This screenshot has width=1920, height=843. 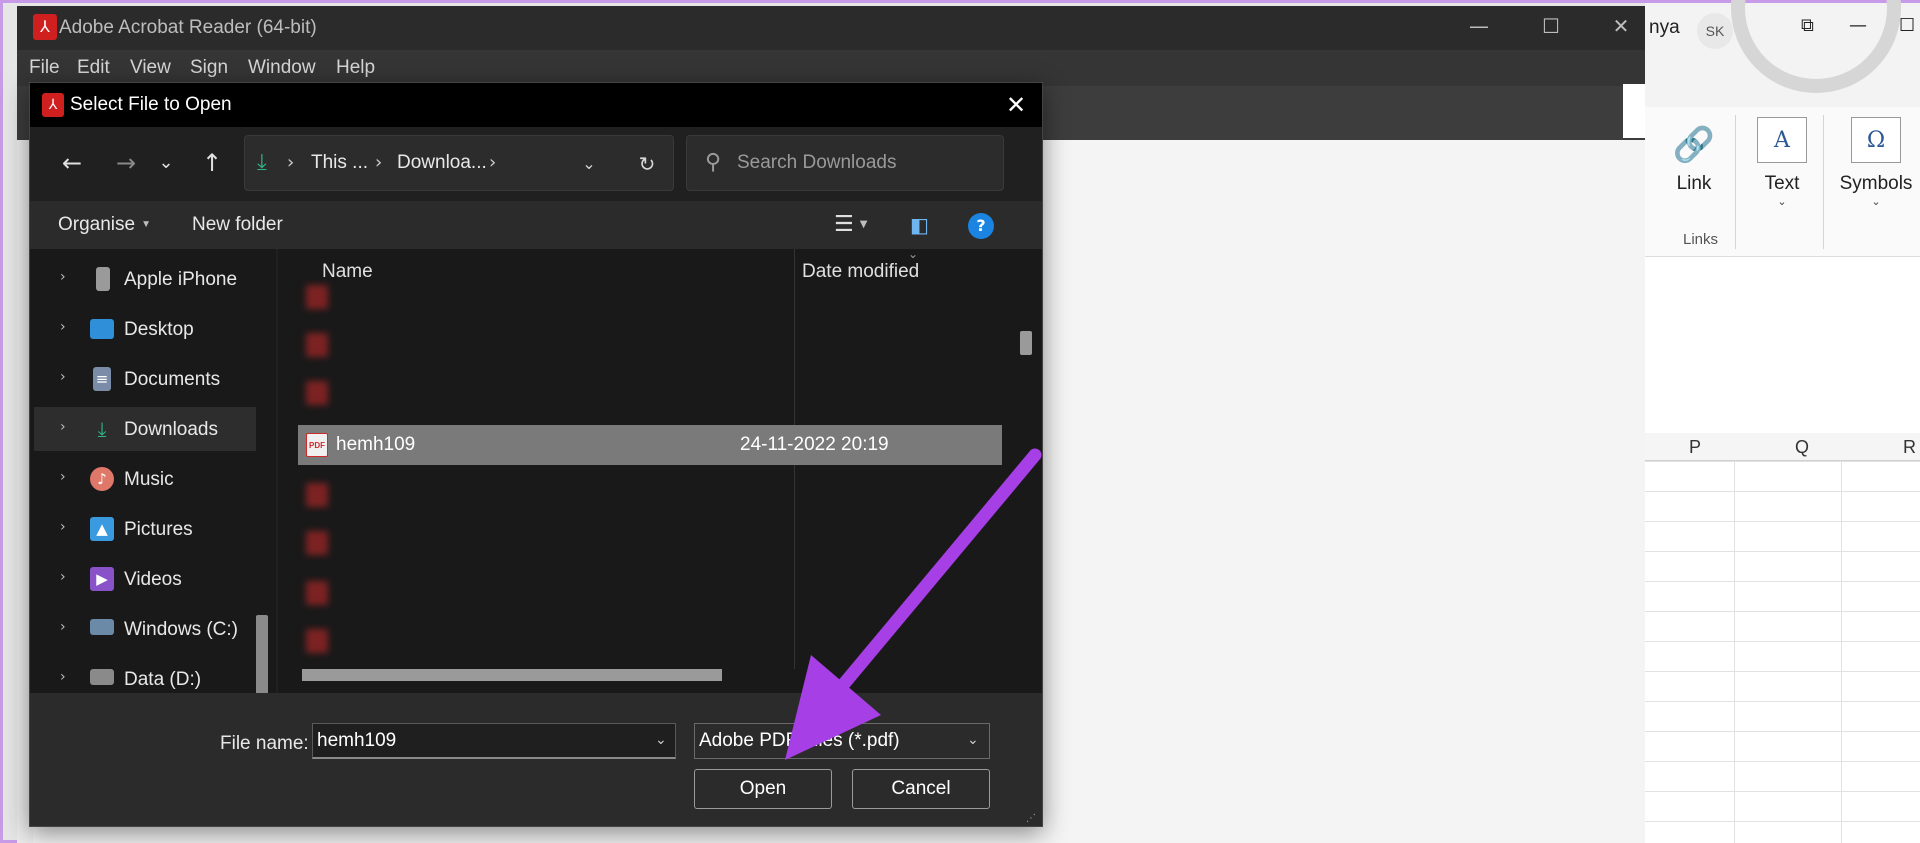 What do you see at coordinates (45, 27) in the screenshot?
I see `acrobat-logo-icon: ⅄` at bounding box center [45, 27].